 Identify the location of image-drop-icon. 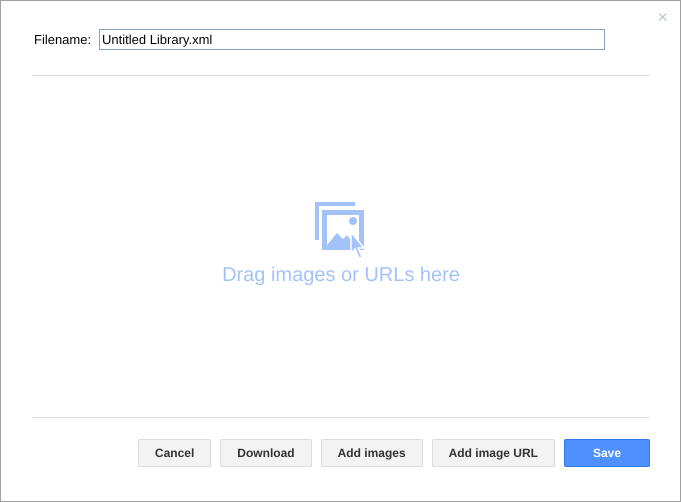
(341, 231).